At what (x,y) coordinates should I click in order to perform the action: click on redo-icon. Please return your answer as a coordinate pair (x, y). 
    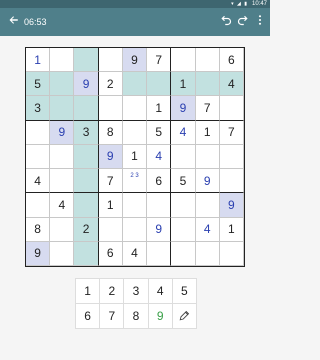
    Looking at the image, I should click on (243, 22).